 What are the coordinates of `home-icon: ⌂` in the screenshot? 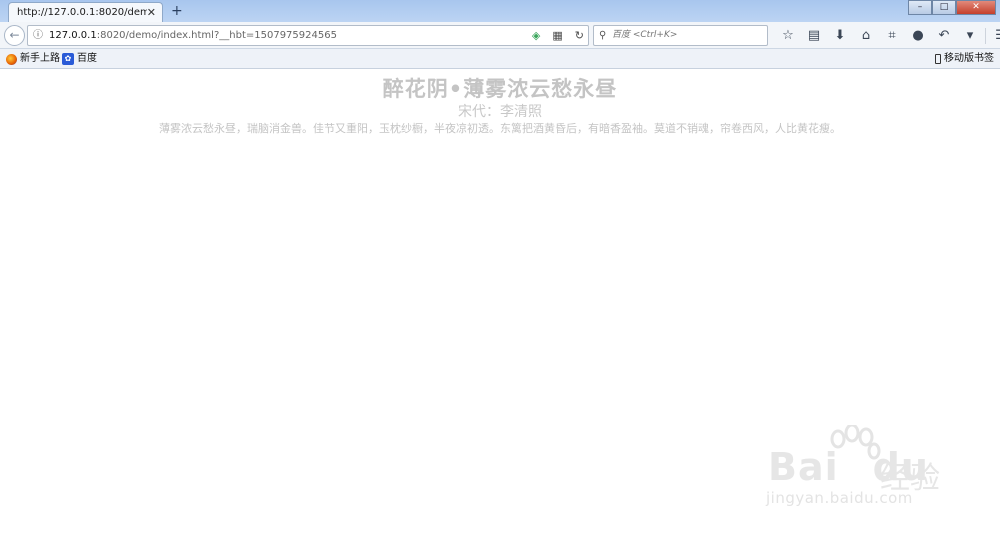 It's located at (866, 35).